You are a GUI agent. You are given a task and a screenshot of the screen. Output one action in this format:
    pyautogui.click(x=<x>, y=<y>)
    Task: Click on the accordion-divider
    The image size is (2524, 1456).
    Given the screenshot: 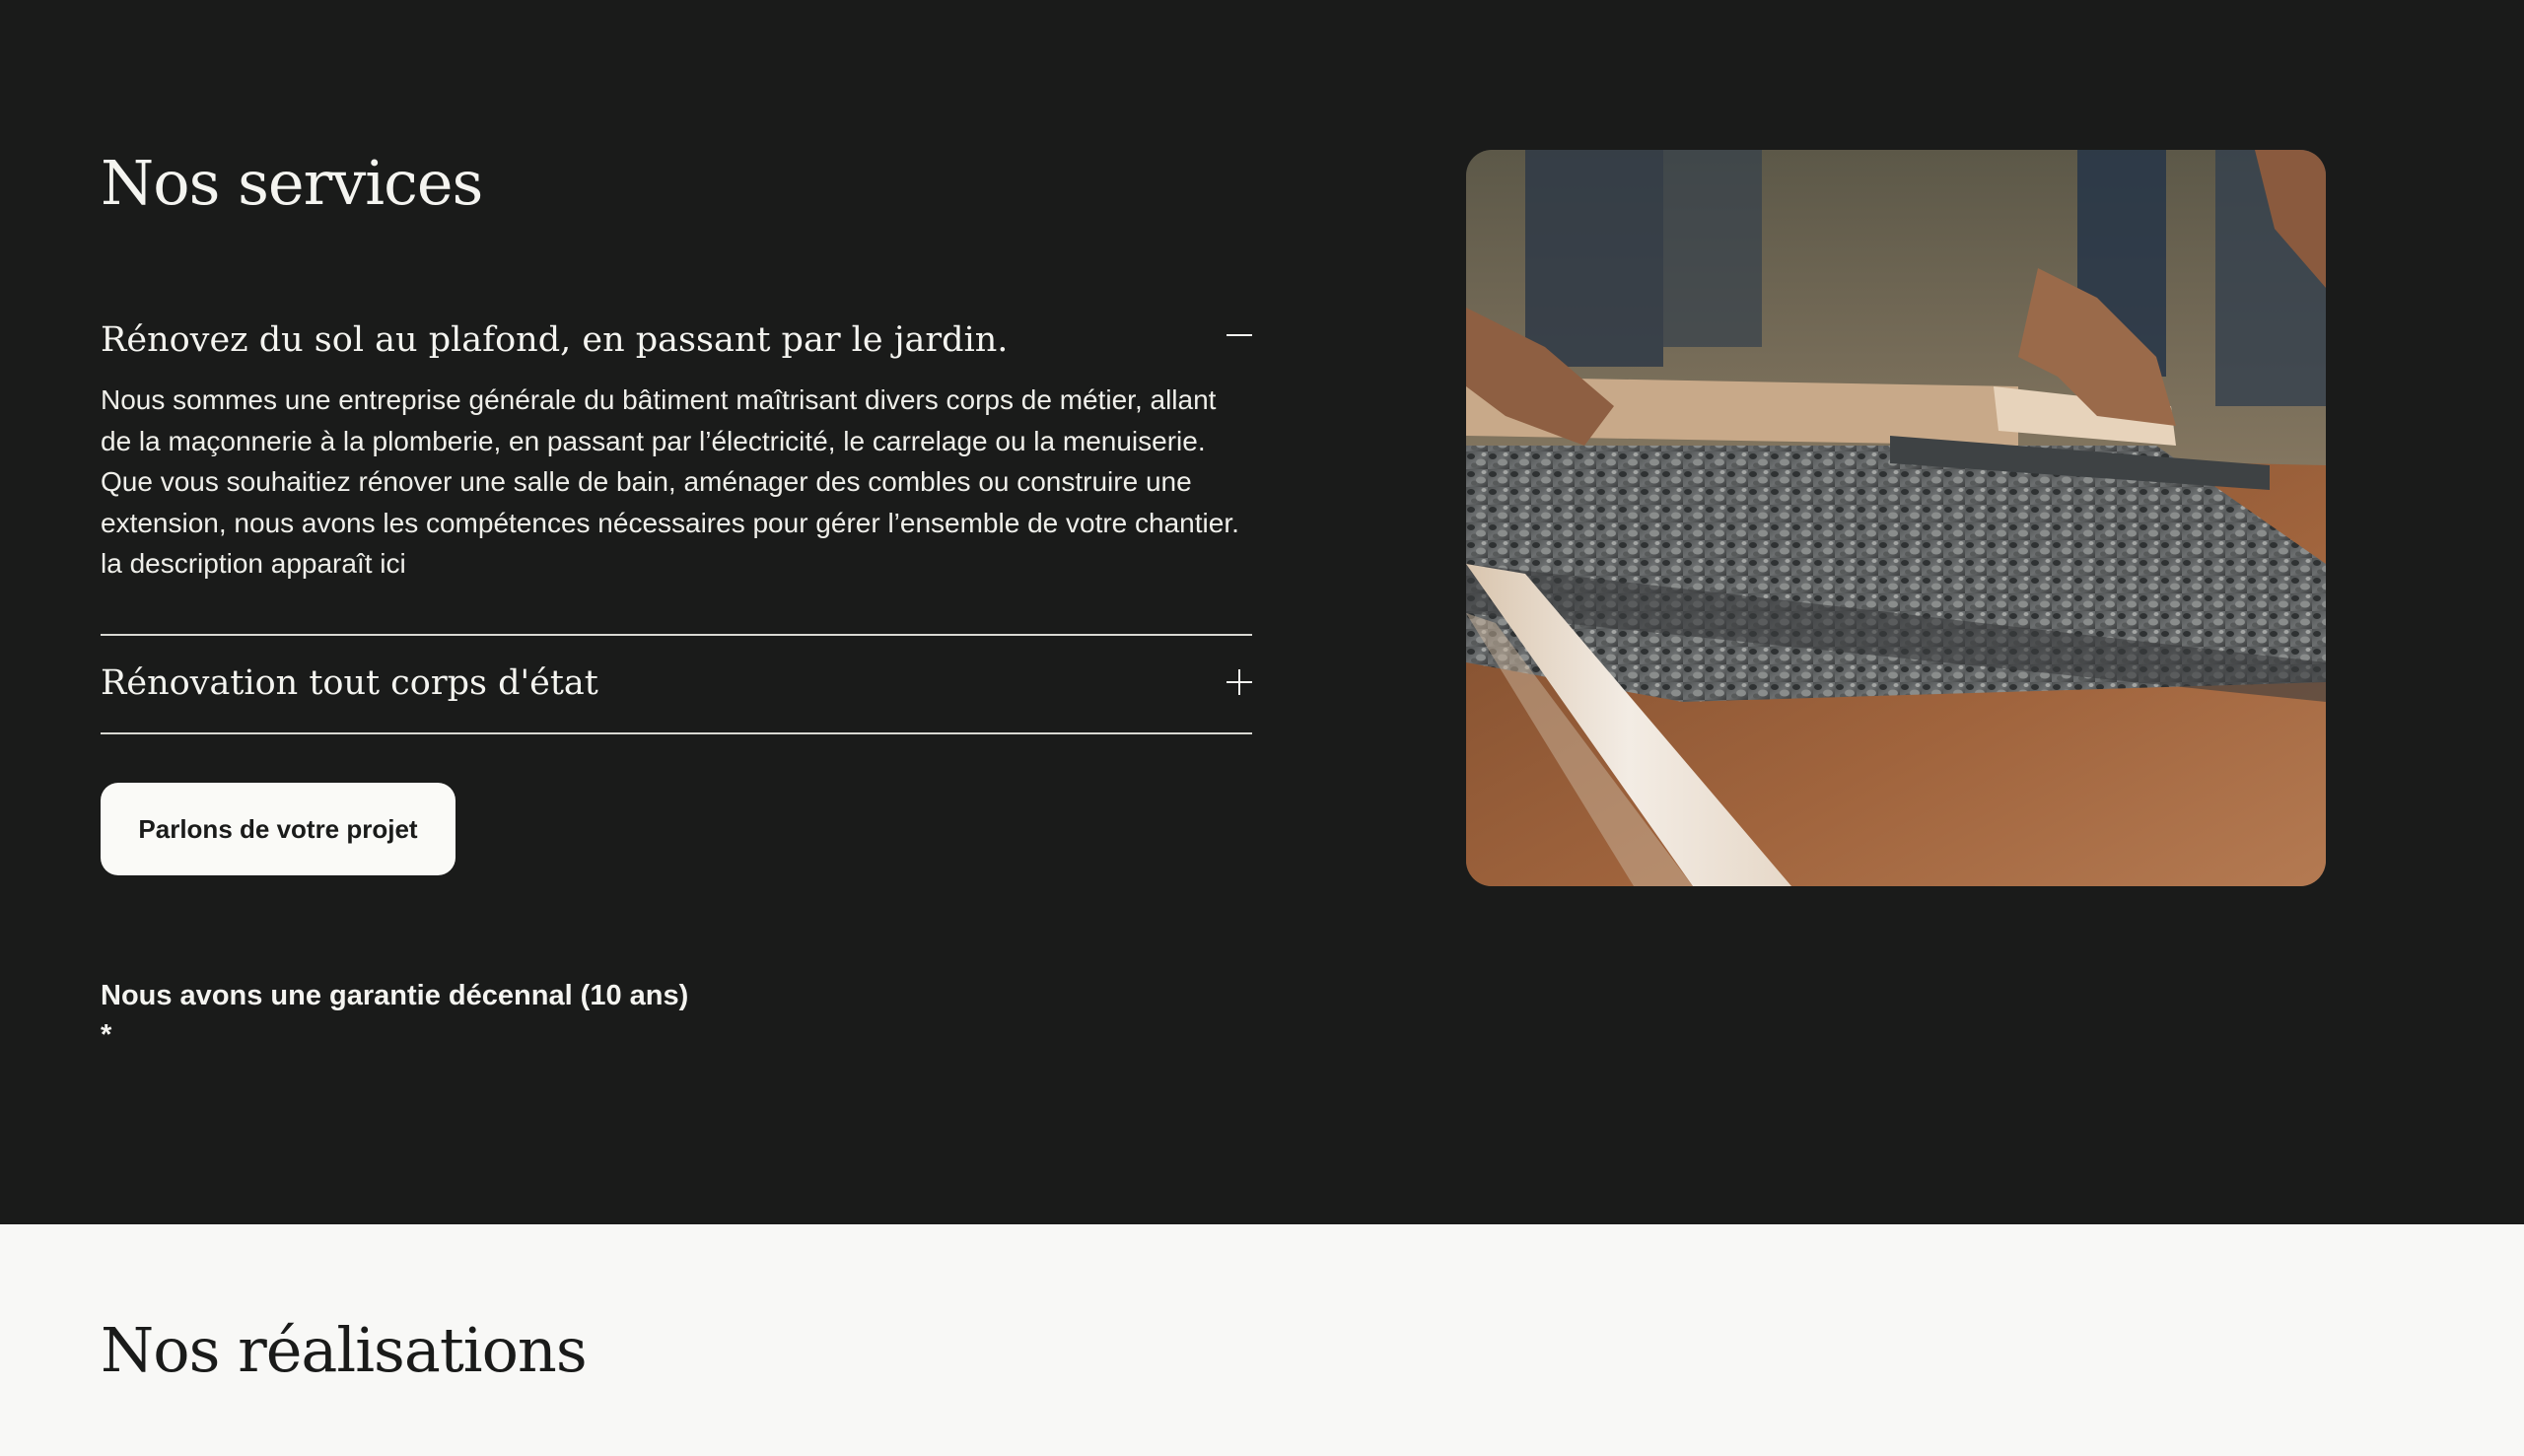 What is the action you would take?
    pyautogui.click(x=677, y=732)
    